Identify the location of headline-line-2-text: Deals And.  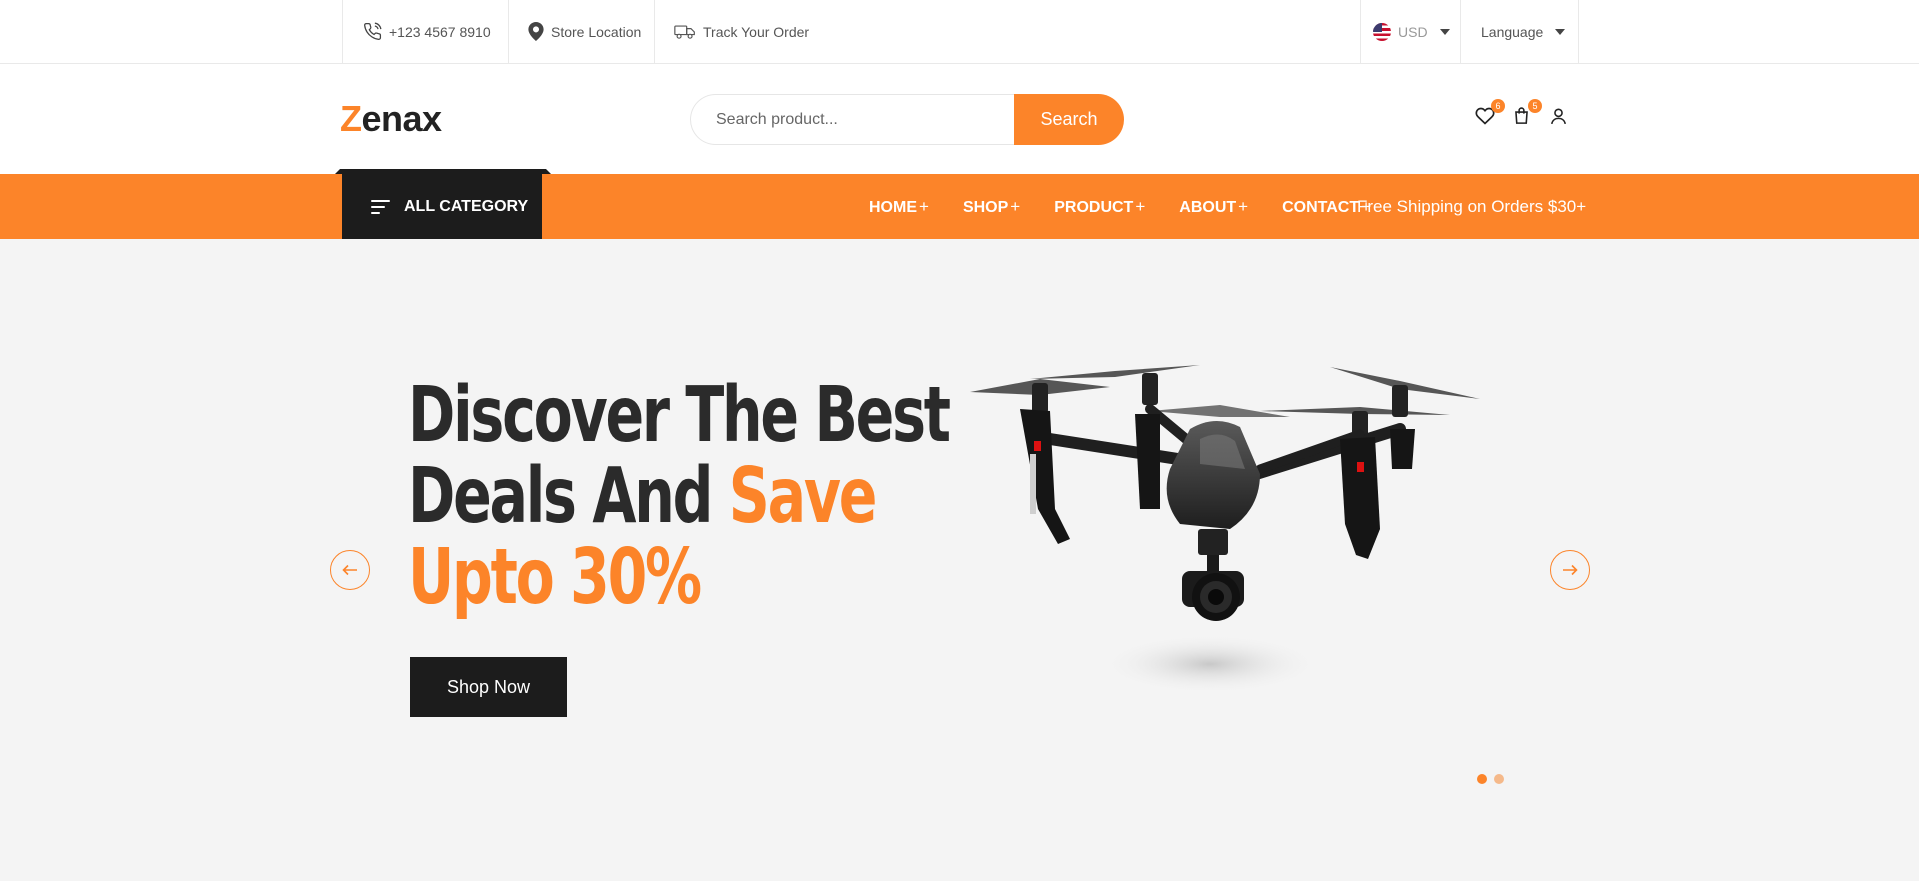
(568, 496).